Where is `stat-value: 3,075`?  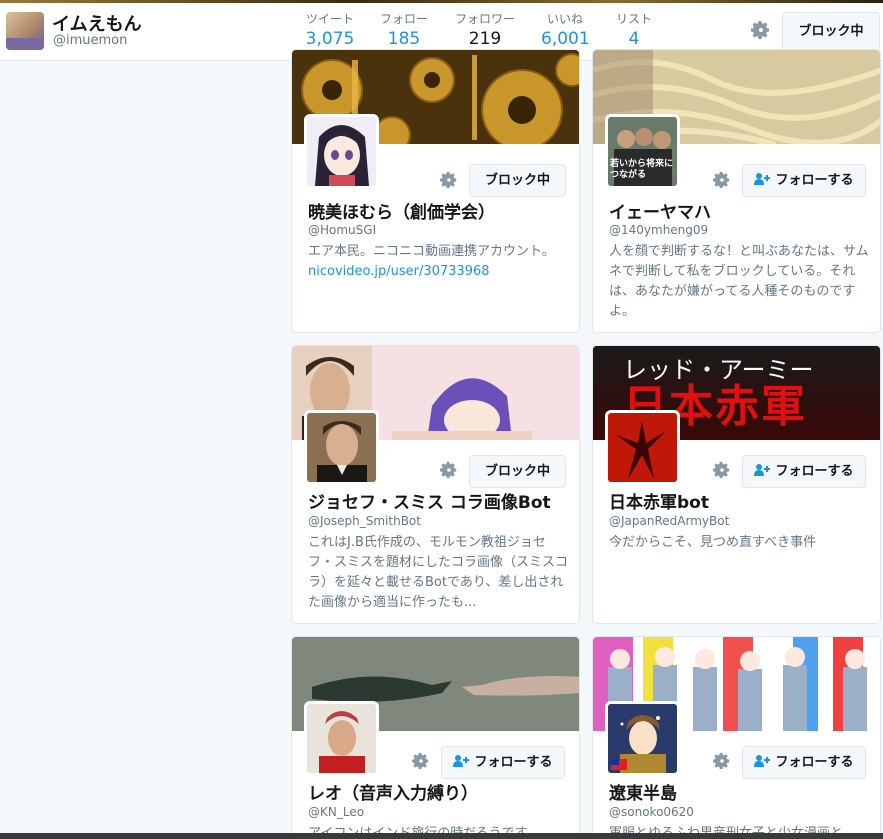
stat-value: 3,075 is located at coordinates (330, 39).